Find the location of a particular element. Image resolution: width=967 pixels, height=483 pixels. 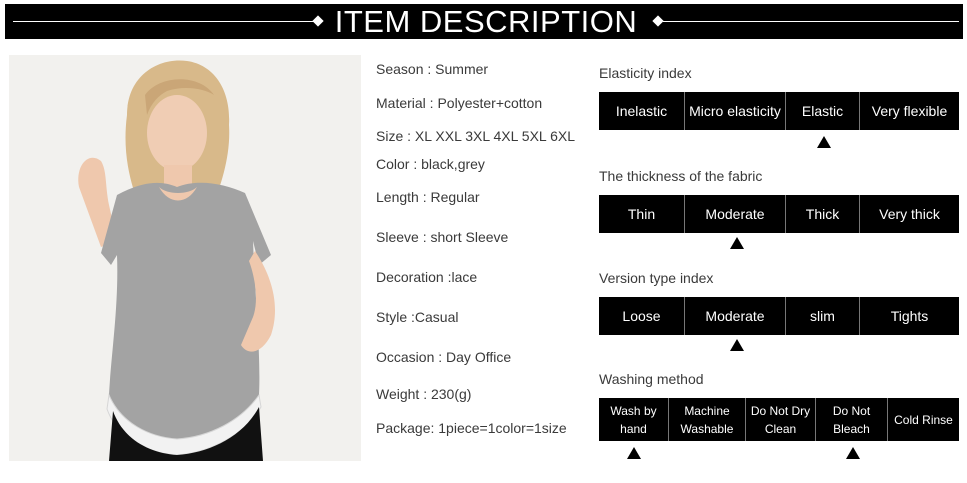

version-scale: Loose Moderate slim Tights is located at coordinates (779, 316).